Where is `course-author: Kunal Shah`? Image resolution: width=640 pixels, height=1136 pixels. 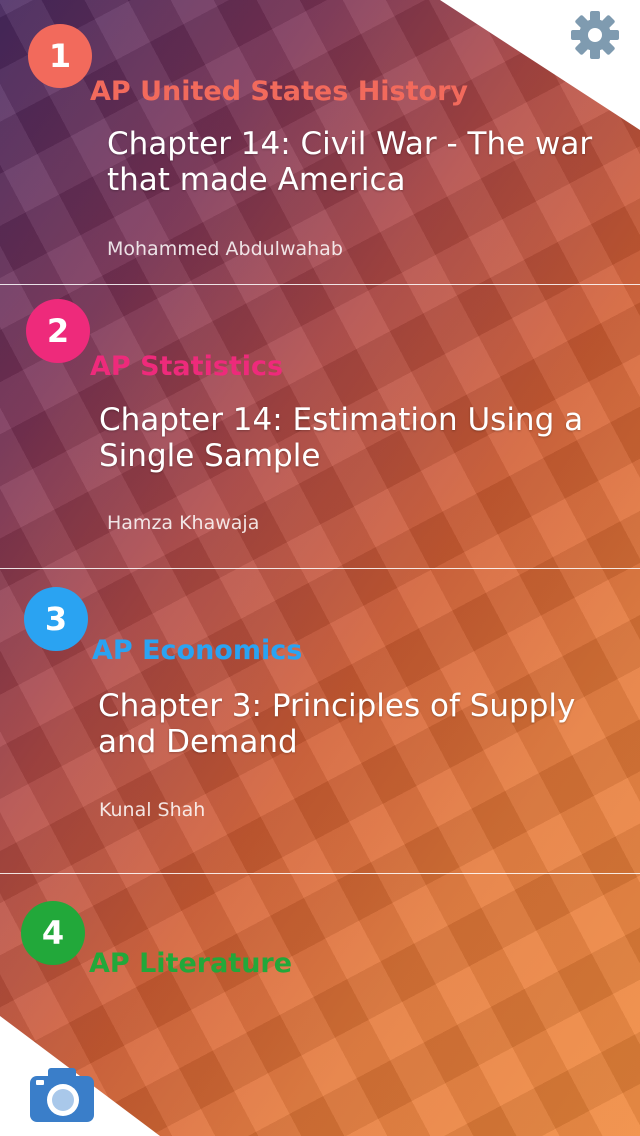 course-author: Kunal Shah is located at coordinates (152, 810).